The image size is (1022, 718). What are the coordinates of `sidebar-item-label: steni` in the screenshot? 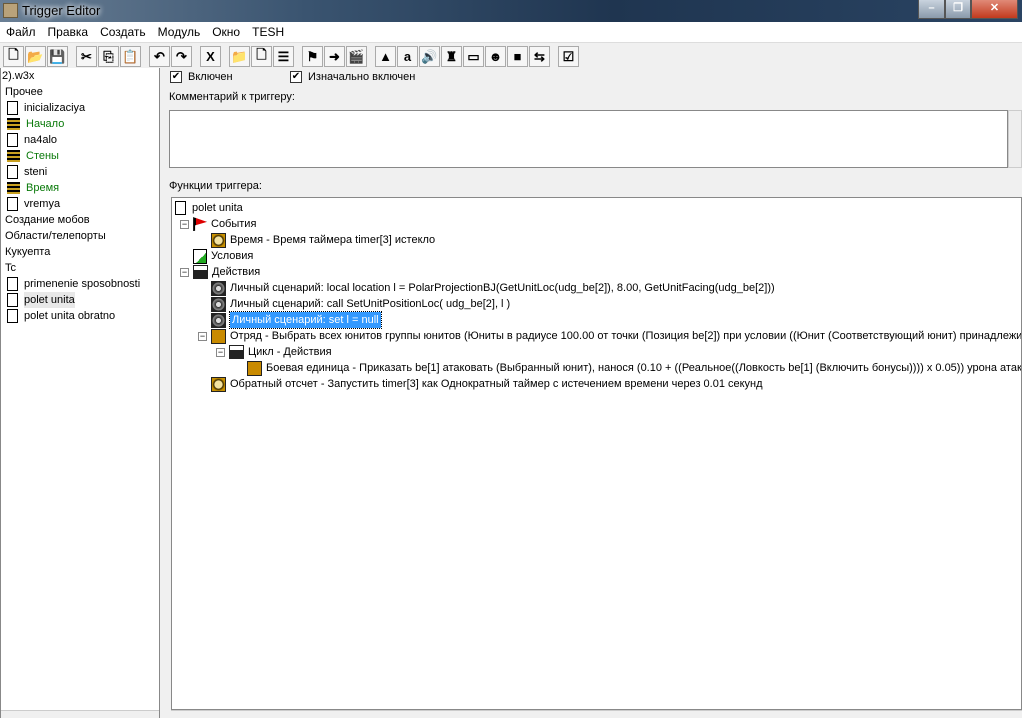 It's located at (36, 172).